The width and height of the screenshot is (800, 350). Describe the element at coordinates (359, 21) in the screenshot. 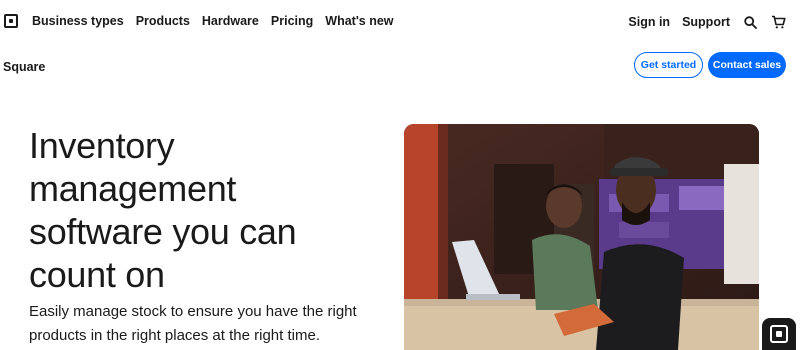

I see `nav-whats-new: What's new` at that location.